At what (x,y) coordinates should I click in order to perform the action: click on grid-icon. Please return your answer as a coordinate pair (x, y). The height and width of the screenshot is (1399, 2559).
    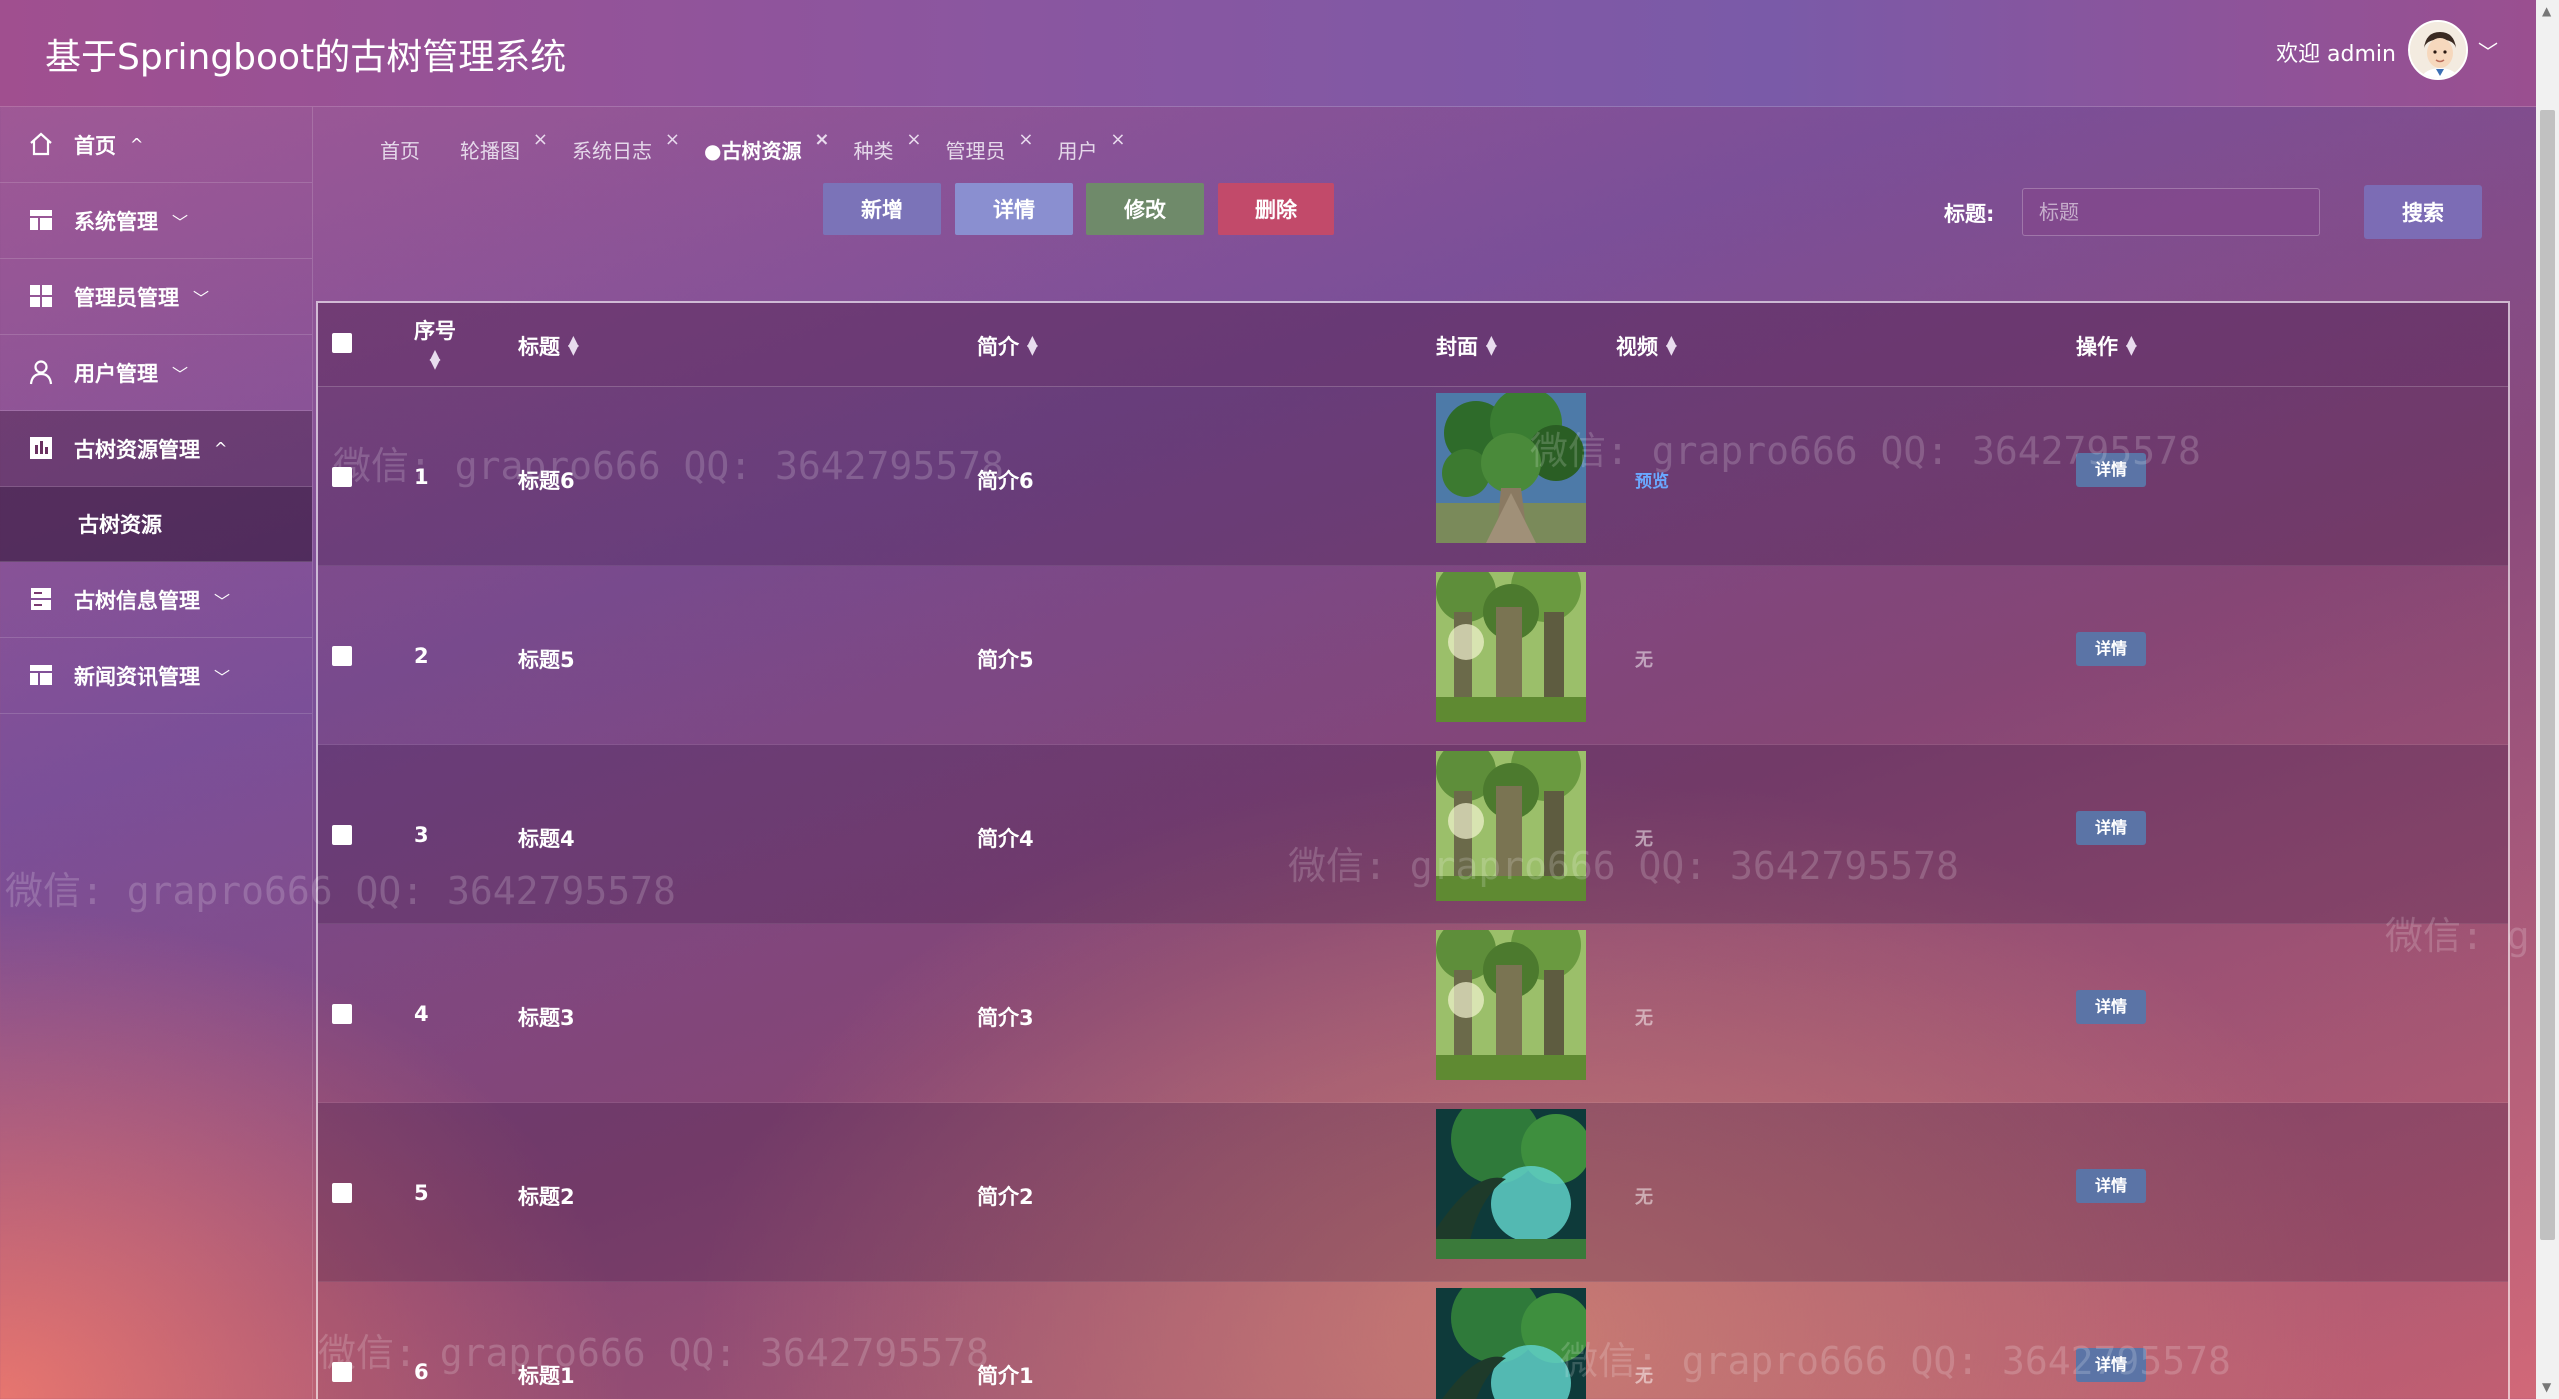
    Looking at the image, I should click on (42, 297).